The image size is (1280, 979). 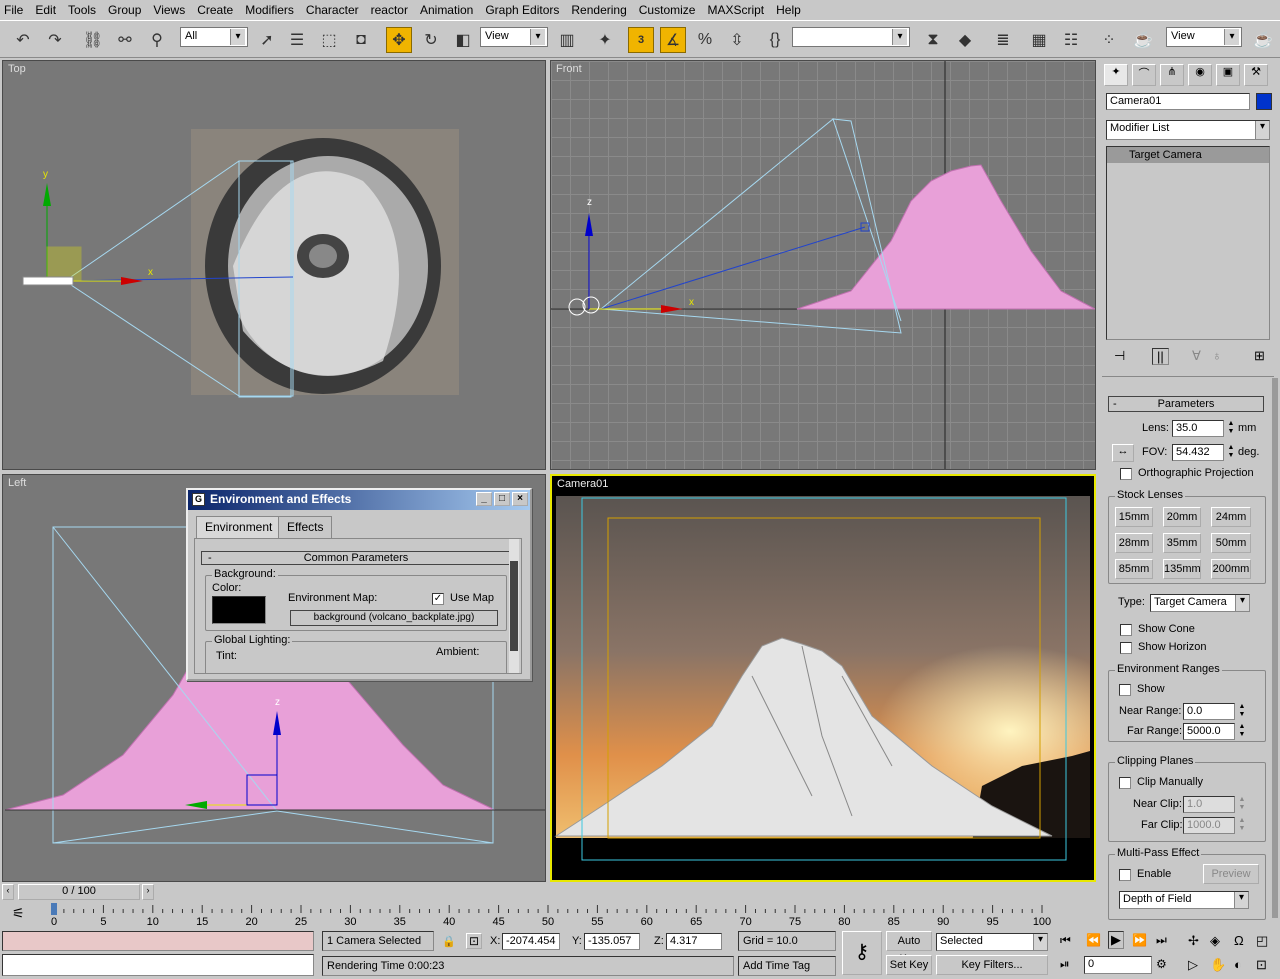 I want to click on min-max-toggle-icon: ⊡, so click(x=1261, y=965).